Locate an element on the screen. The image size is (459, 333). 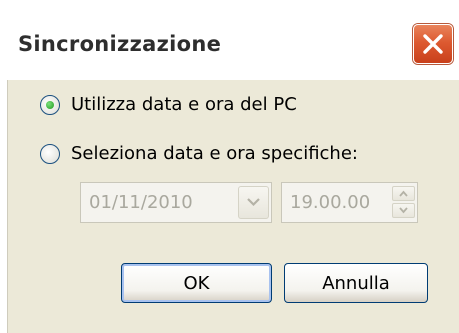
option-use-pc-time: Utilizza data e ora del PC is located at coordinates (168, 104).